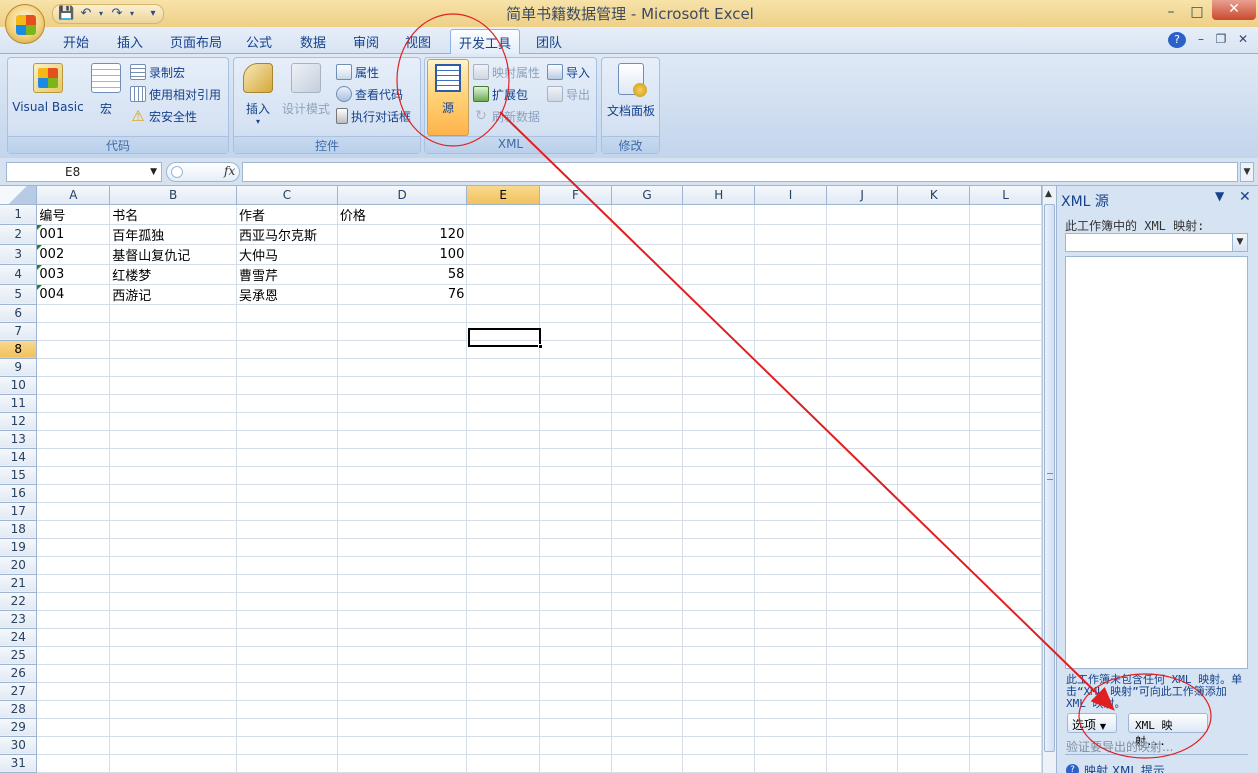 The image size is (1258, 773). Describe the element at coordinates (25, 24) in the screenshot. I see `office-button` at that location.